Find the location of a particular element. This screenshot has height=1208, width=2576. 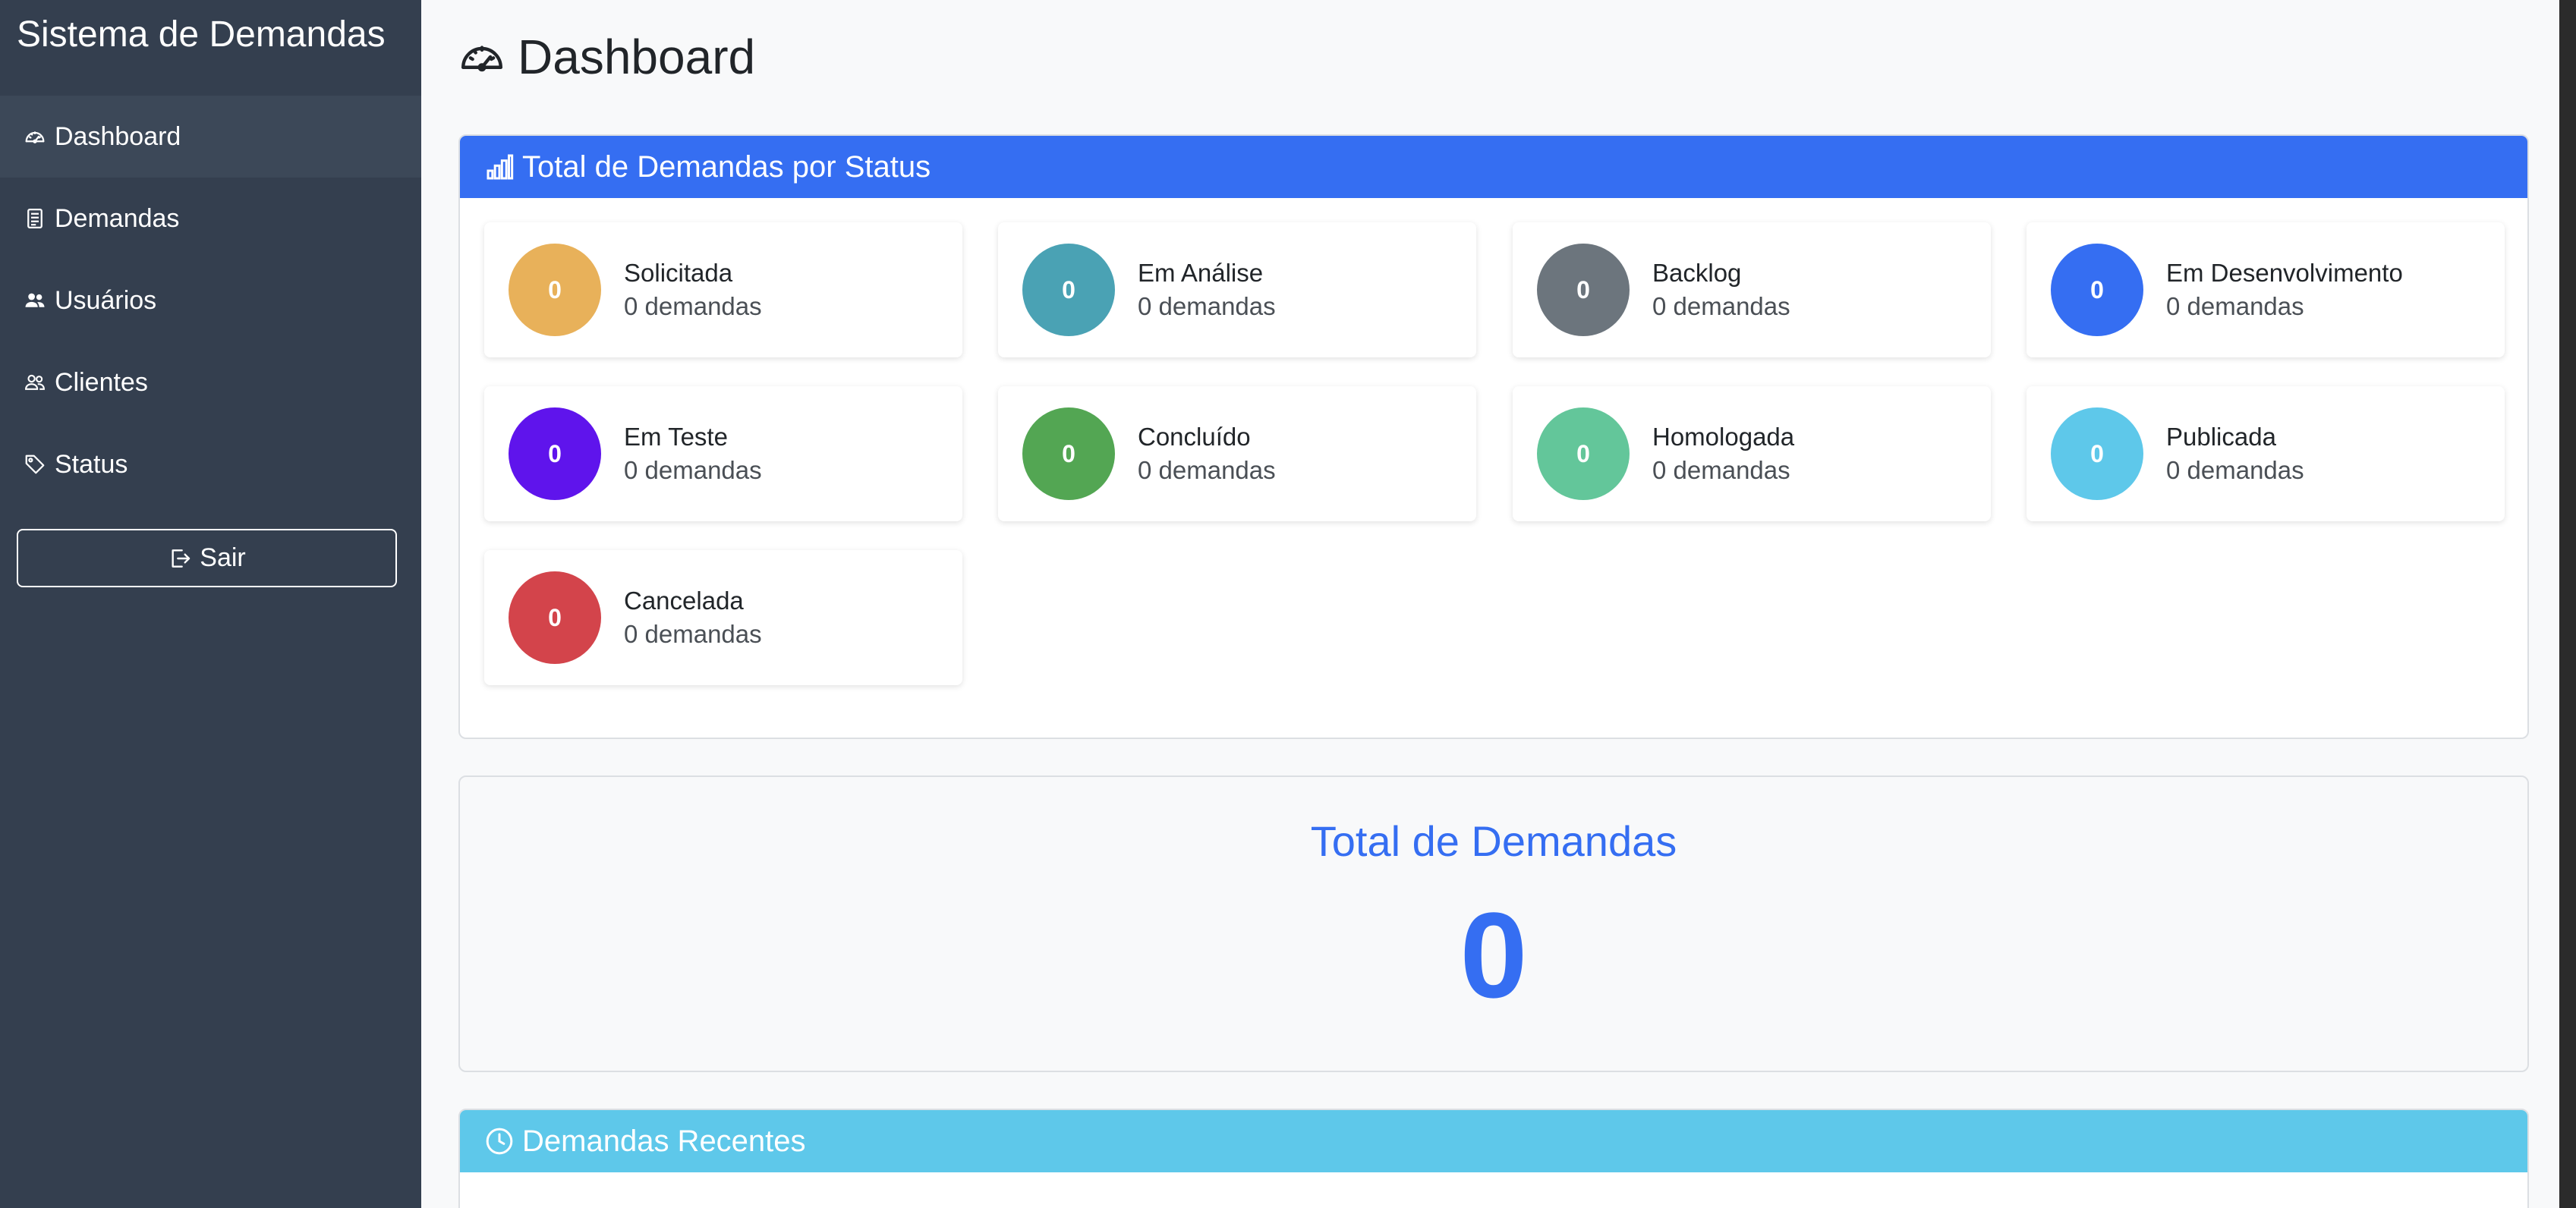

sidebar-item-label: Status is located at coordinates (91, 464).